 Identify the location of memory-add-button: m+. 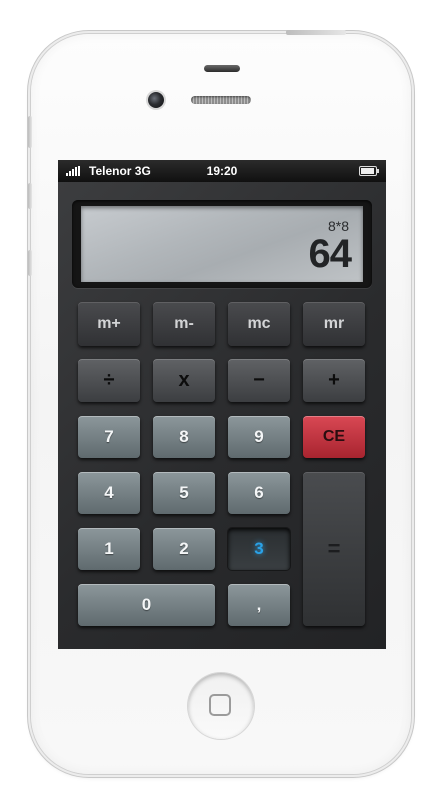
(109, 324).